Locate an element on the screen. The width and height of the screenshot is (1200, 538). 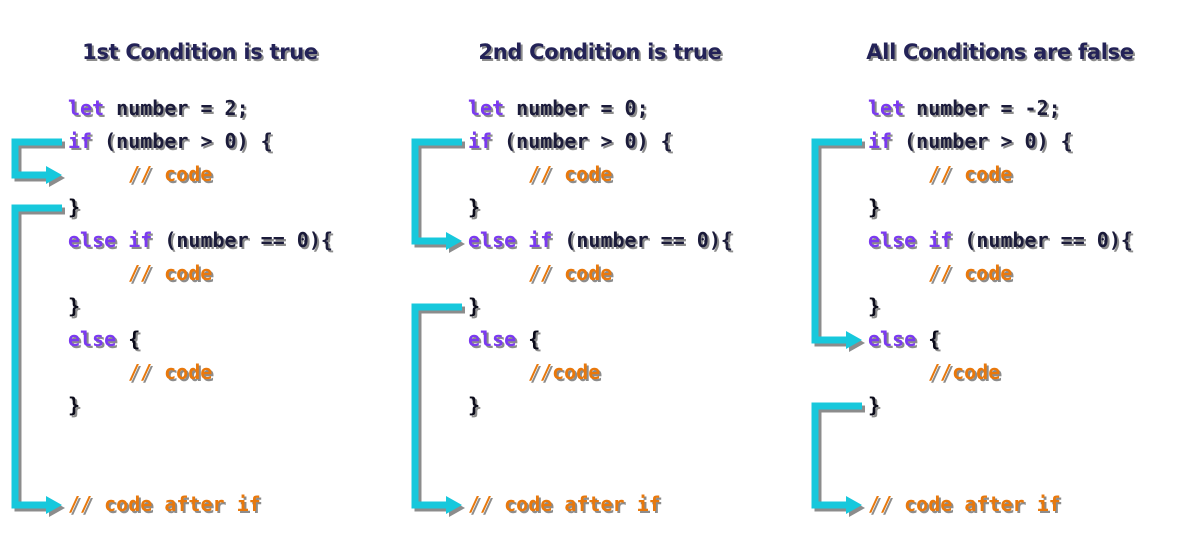
code-line: let number = 0; is located at coordinates (558, 108).